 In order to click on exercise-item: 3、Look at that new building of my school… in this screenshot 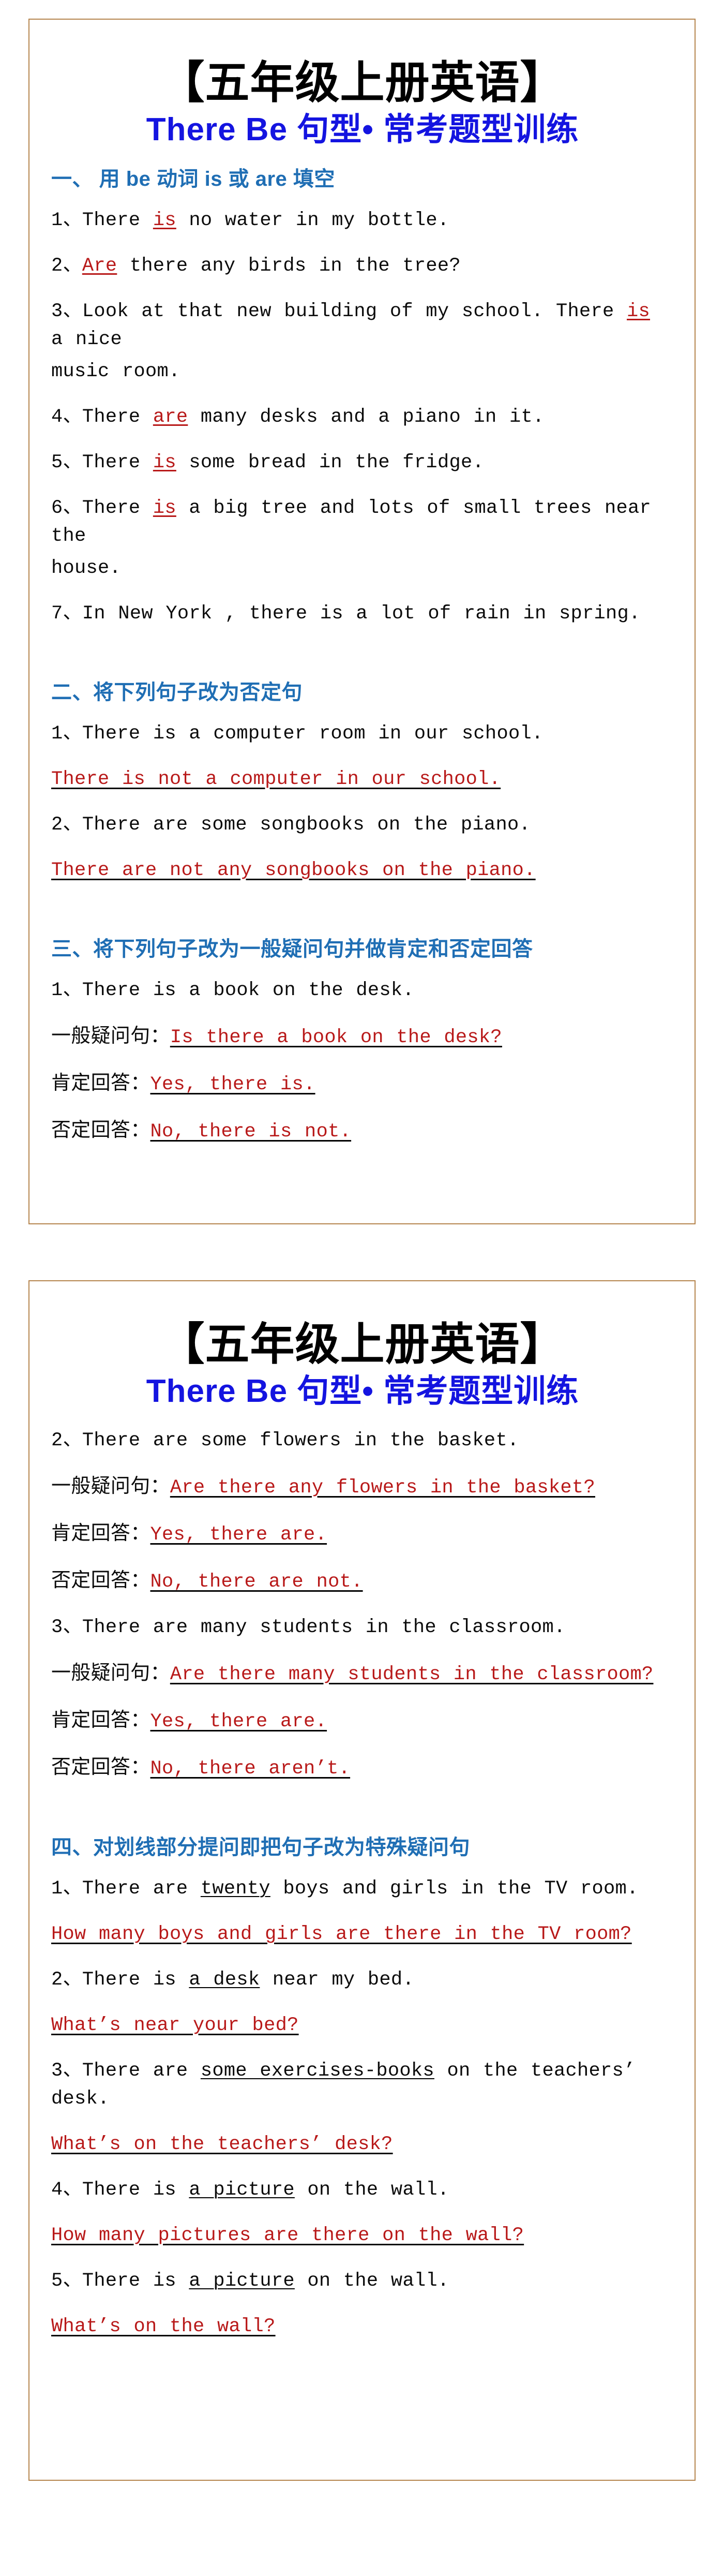, I will do `click(362, 325)`.